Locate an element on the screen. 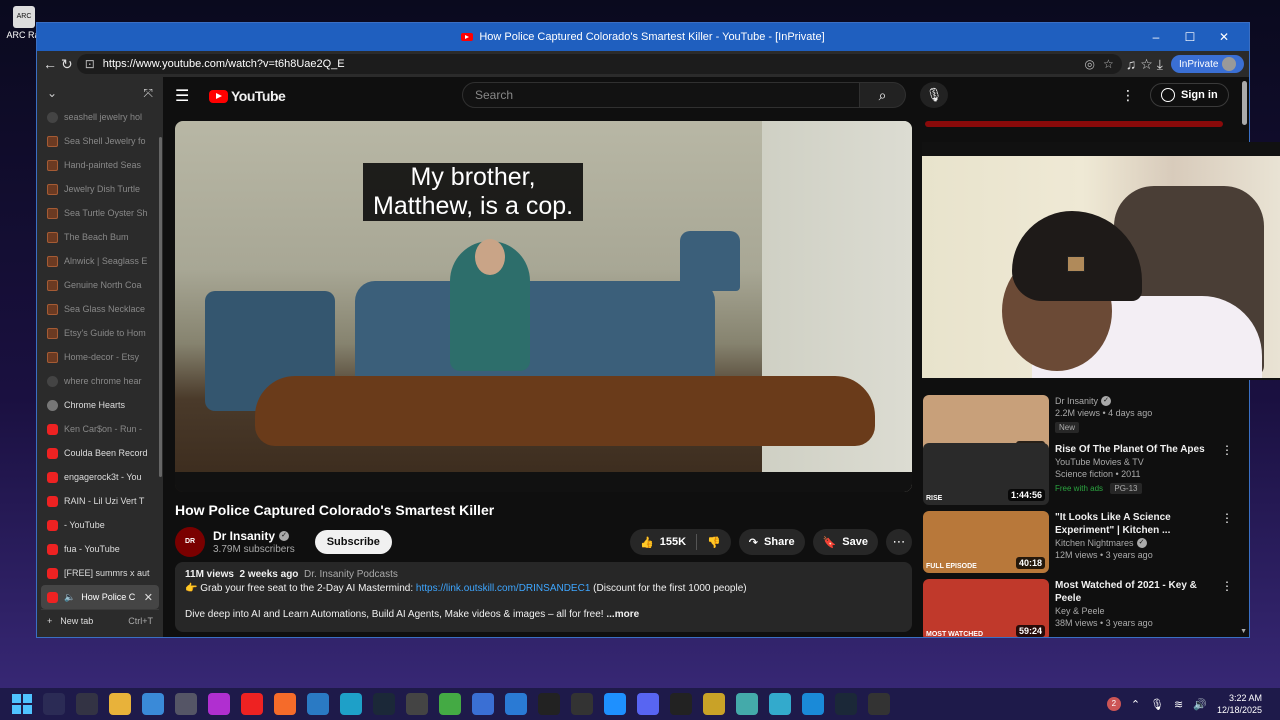 The height and width of the screenshot is (720, 1280). edge-icon is located at coordinates (813, 704).